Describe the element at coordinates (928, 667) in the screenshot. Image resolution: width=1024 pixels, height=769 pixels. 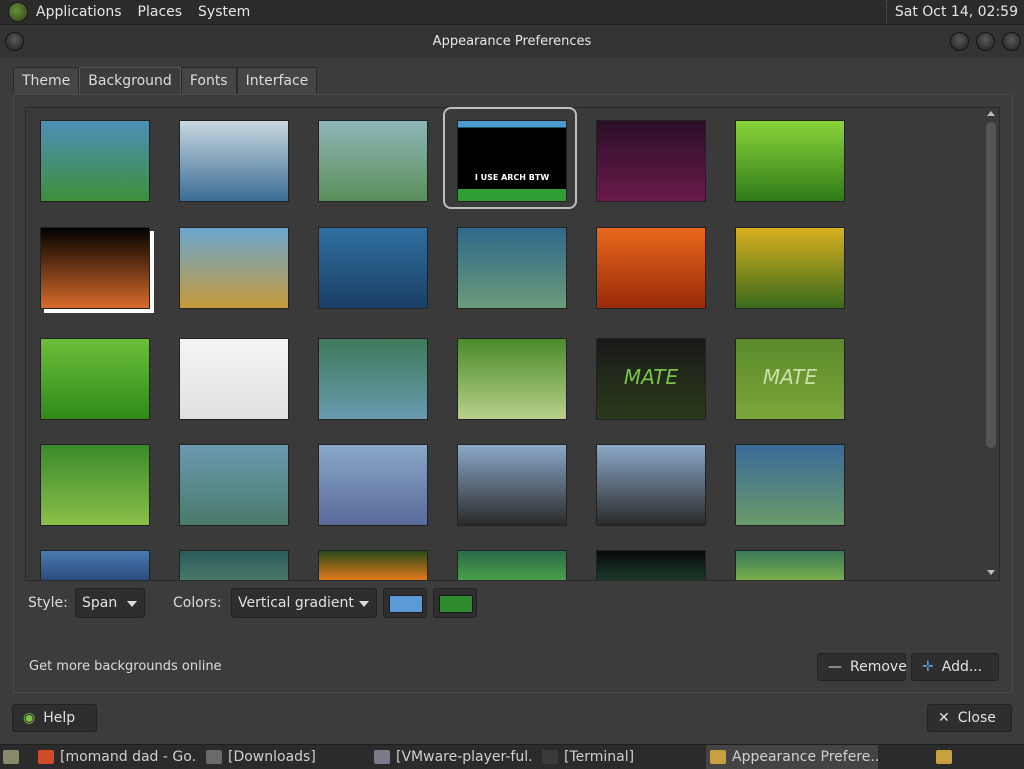
I see `plus-icon: ✛` at that location.